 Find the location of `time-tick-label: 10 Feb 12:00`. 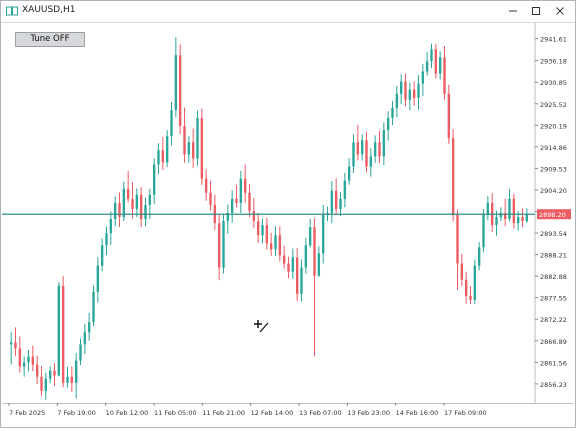

time-tick-label: 10 Feb 12:00 is located at coordinates (127, 413).